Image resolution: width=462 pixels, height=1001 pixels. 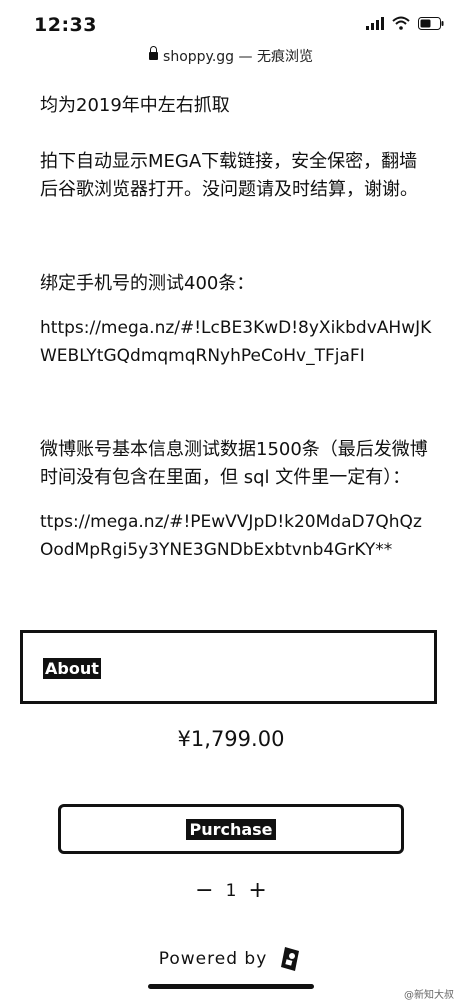 I want to click on status-bar: 12:33, so click(x=231, y=22).